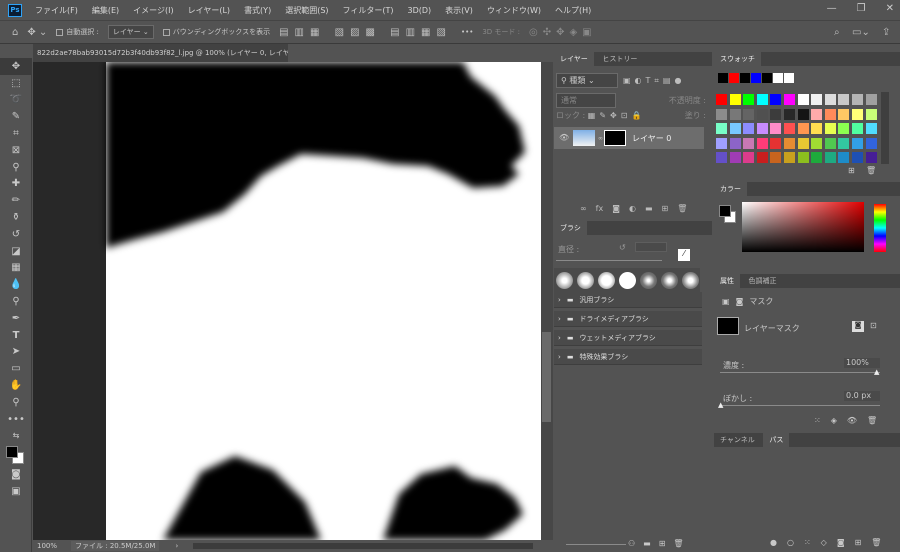 This screenshot has width=900, height=552. Describe the element at coordinates (654, 81) in the screenshot. I see `layer-filter-icons: ▣◐T⌗▤●` at that location.